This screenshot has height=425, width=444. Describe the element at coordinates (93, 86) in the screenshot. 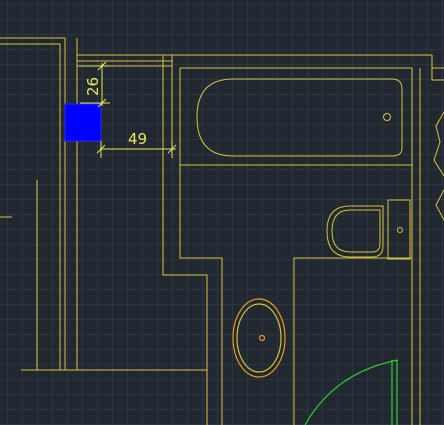

I see `vertical-dimension-text: 26` at that location.